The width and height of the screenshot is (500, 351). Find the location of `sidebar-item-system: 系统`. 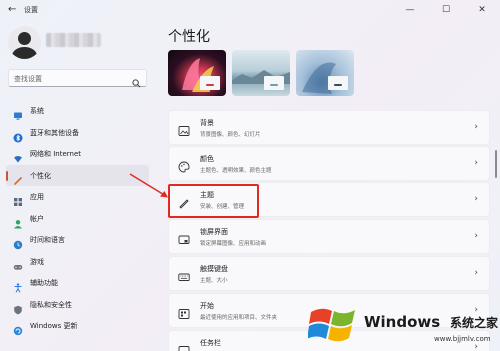

sidebar-item-system: 系统 is located at coordinates (77, 111).